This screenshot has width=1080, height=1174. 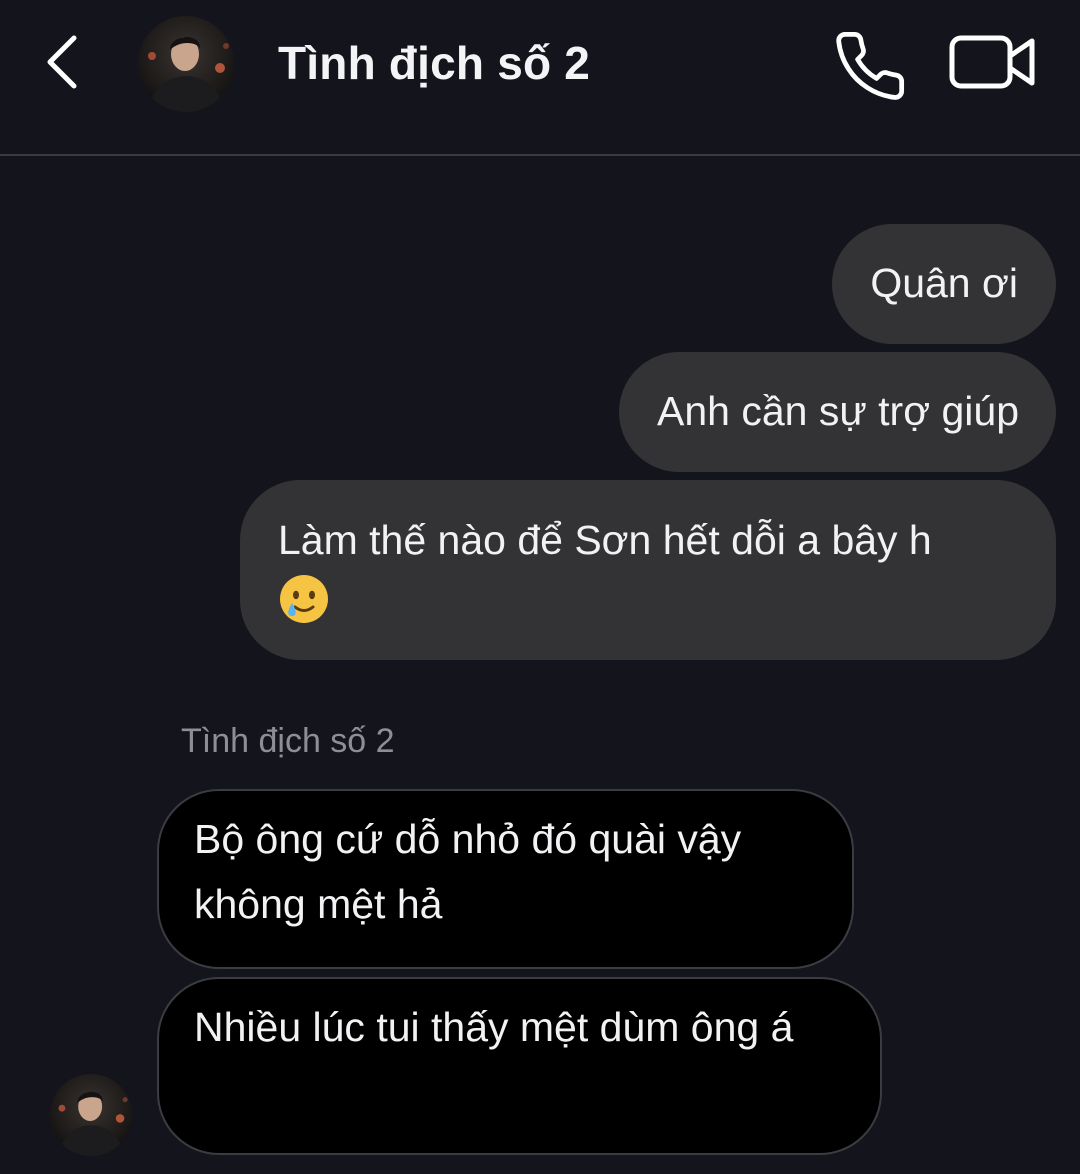 I want to click on video-call-button, so click(x=993, y=62).